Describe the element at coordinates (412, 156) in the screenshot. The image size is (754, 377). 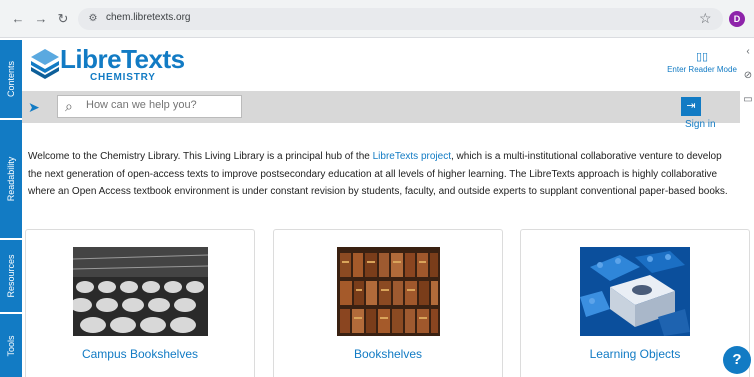
I see `libretexts-project-link: LibreTexts project` at that location.